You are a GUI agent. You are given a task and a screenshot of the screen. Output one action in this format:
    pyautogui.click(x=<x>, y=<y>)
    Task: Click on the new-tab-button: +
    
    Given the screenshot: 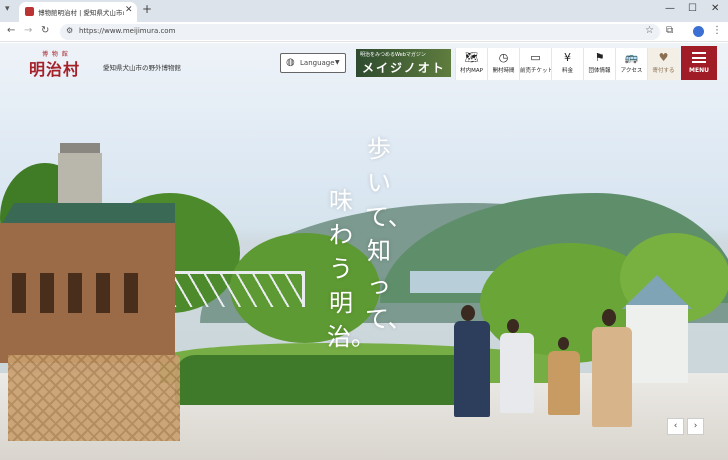 What is the action you would take?
    pyautogui.click(x=147, y=9)
    